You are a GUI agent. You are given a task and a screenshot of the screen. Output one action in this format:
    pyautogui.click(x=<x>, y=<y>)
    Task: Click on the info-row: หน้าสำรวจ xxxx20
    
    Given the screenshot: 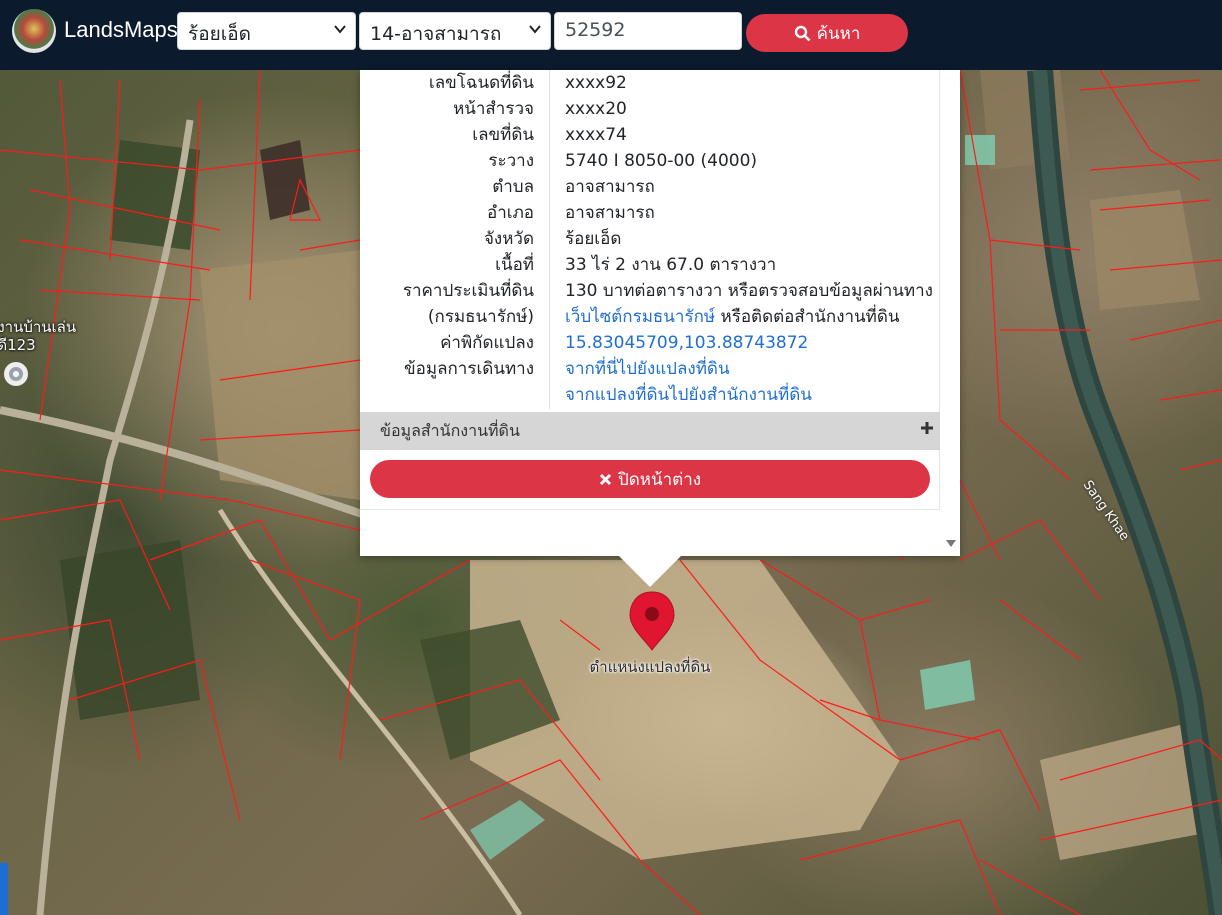 What is the action you would take?
    pyautogui.click(x=650, y=109)
    